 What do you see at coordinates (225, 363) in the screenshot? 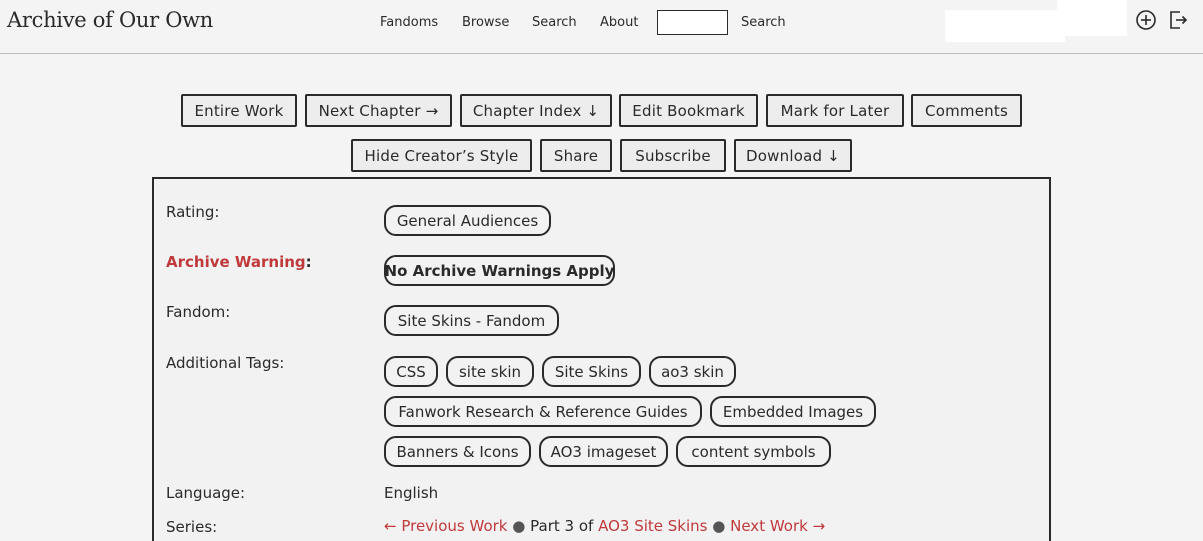
I see `additional-tags-label: Additional Tags:` at bounding box center [225, 363].